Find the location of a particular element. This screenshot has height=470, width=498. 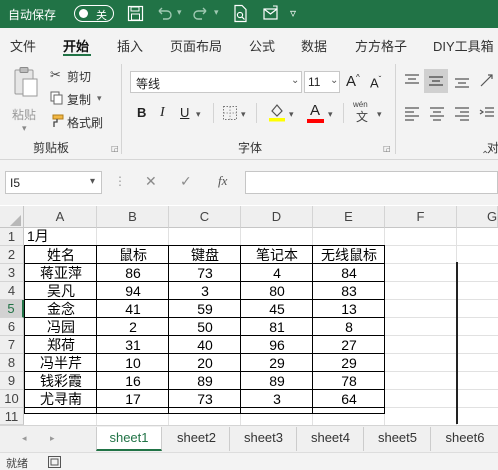

fill-color-dropdown-icon: ▾ is located at coordinates (291, 114).